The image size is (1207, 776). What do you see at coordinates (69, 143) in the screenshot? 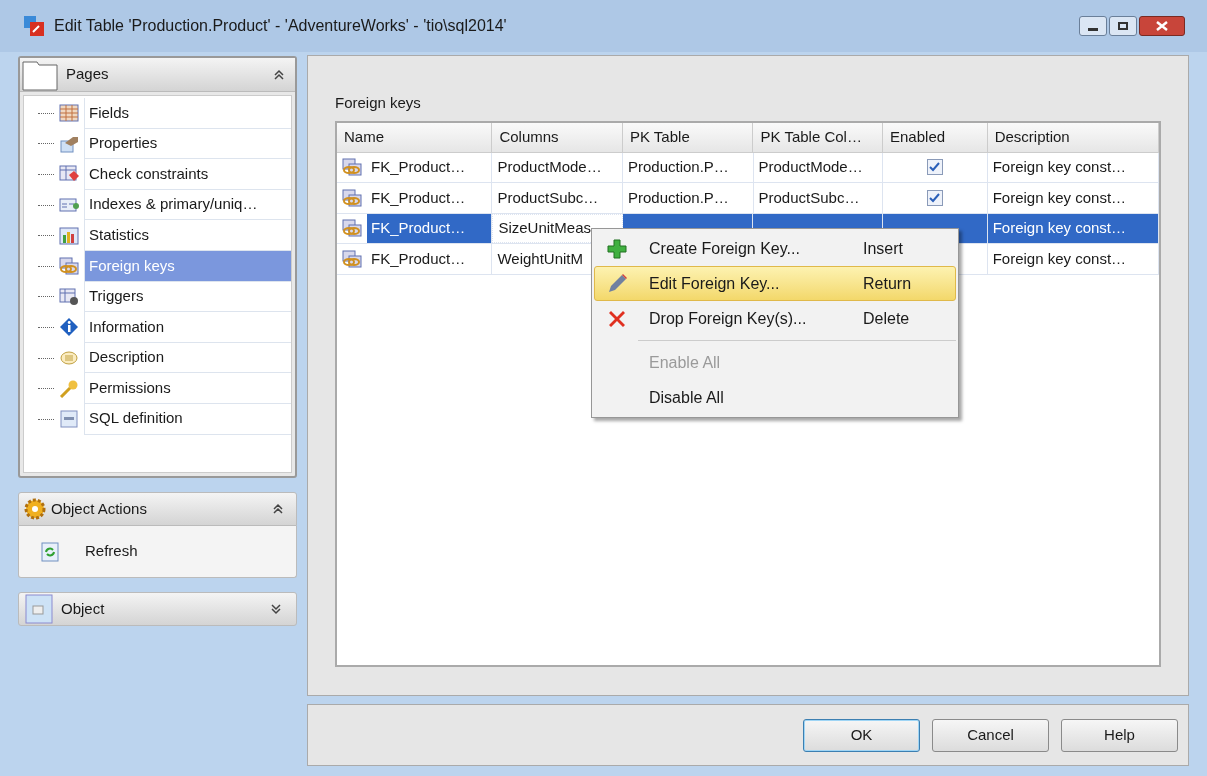
I see `hand-document-icon` at bounding box center [69, 143].